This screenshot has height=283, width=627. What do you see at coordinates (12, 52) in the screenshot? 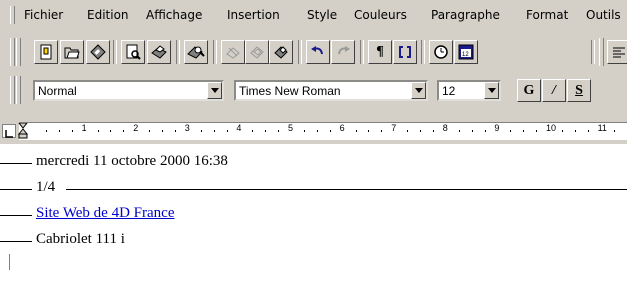
I see `toolbar-grip` at bounding box center [12, 52].